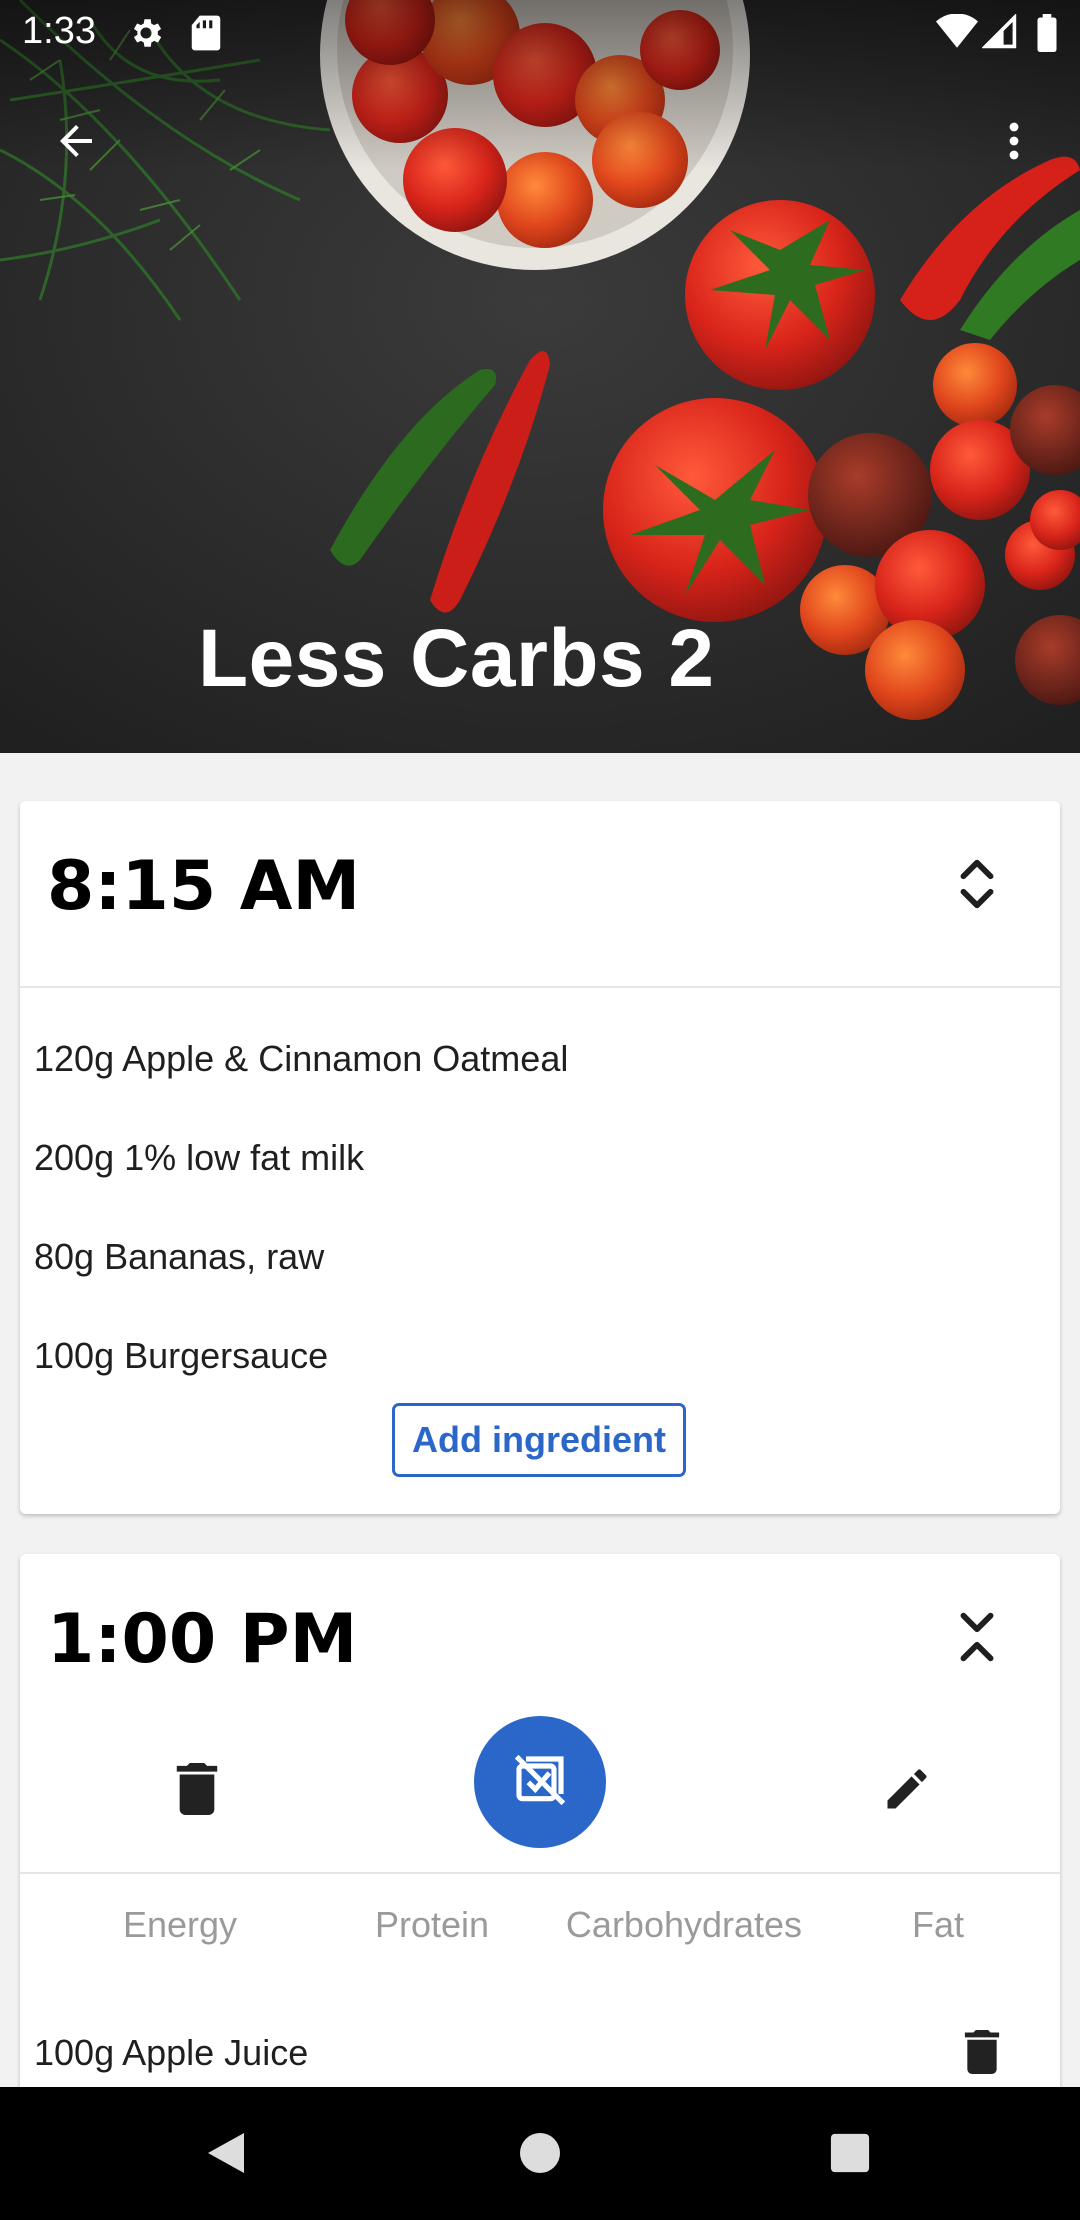 The height and width of the screenshot is (2220, 1080). I want to click on nav-back-button, so click(226, 2155).